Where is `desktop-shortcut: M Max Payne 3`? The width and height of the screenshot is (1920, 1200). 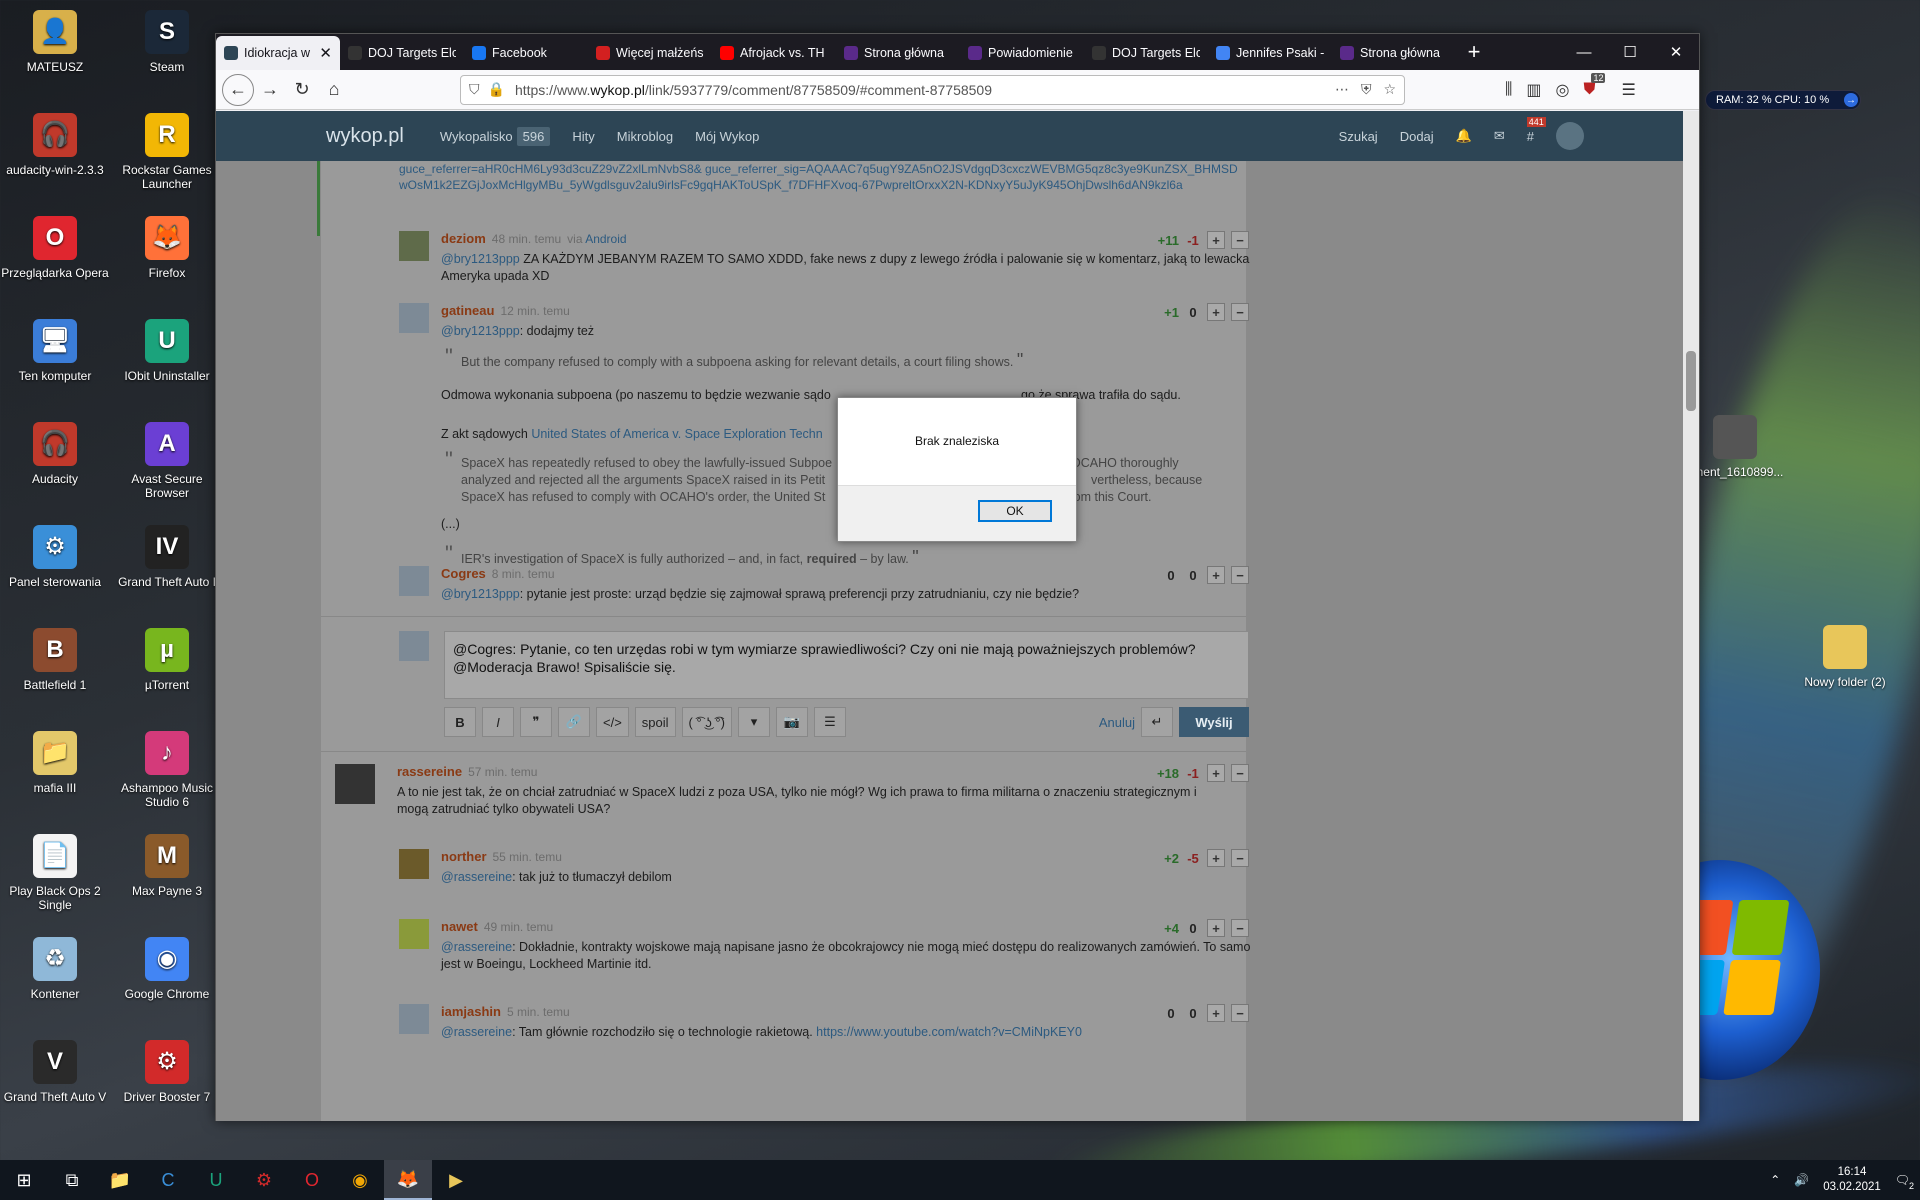 desktop-shortcut: M Max Payne 3 is located at coordinates (167, 866).